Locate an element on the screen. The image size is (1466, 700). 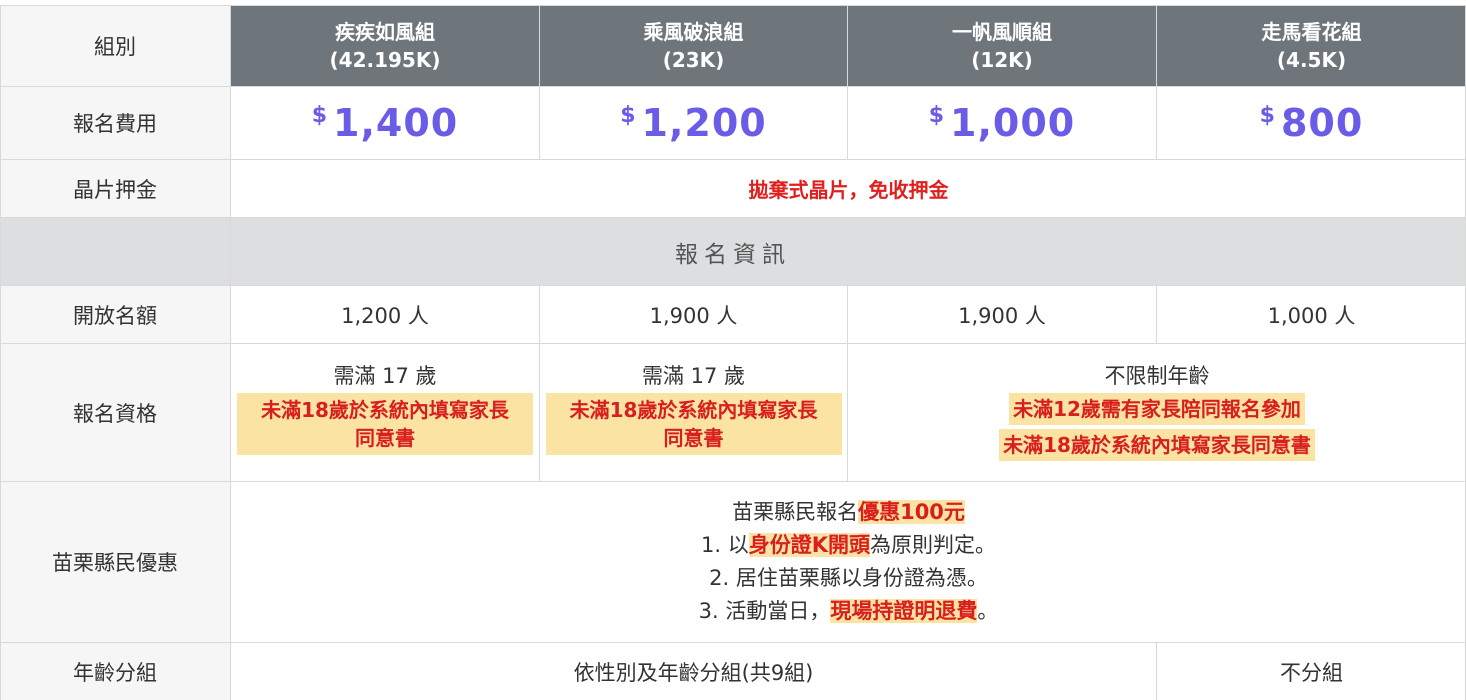
fee-cell-3: $ 1,000 is located at coordinates (1002, 123).